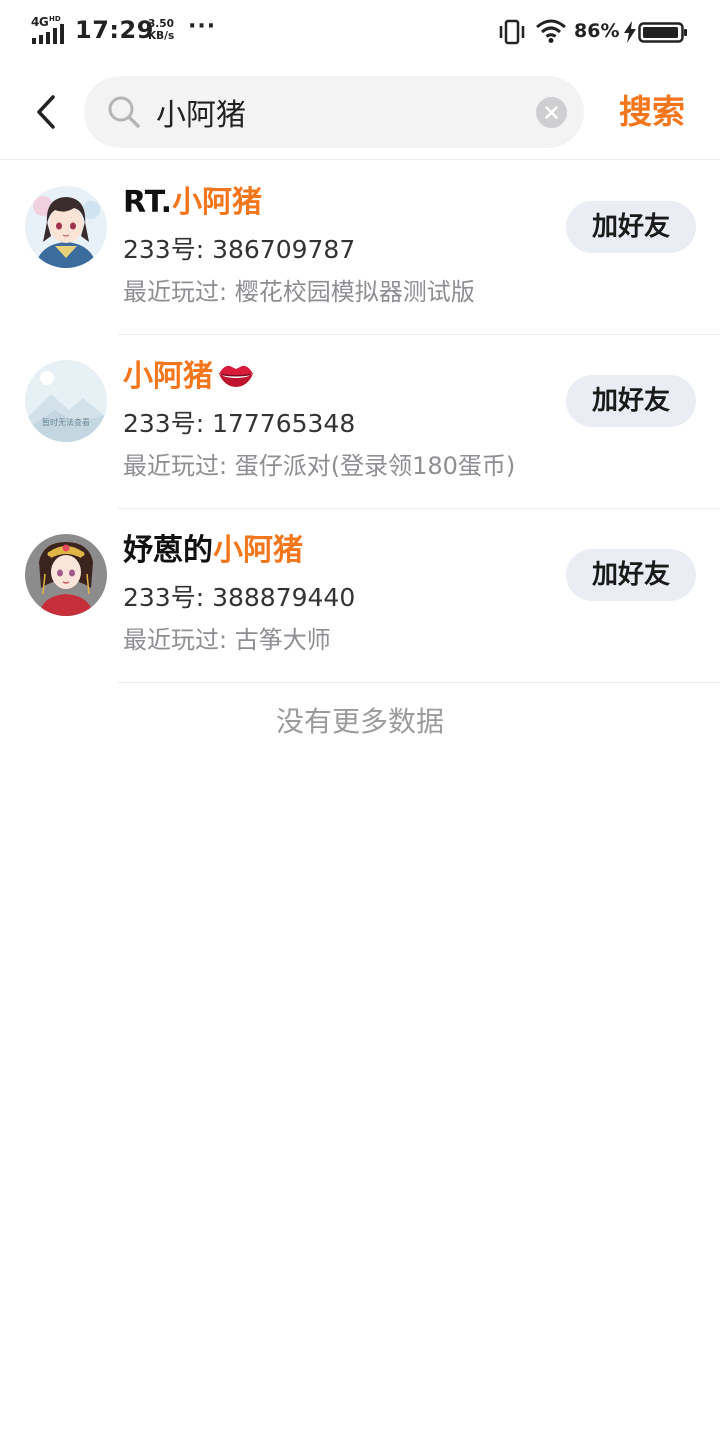 The image size is (720, 1436). What do you see at coordinates (48, 29) in the screenshot?
I see `cellular-signal-icon: 4G HD` at bounding box center [48, 29].